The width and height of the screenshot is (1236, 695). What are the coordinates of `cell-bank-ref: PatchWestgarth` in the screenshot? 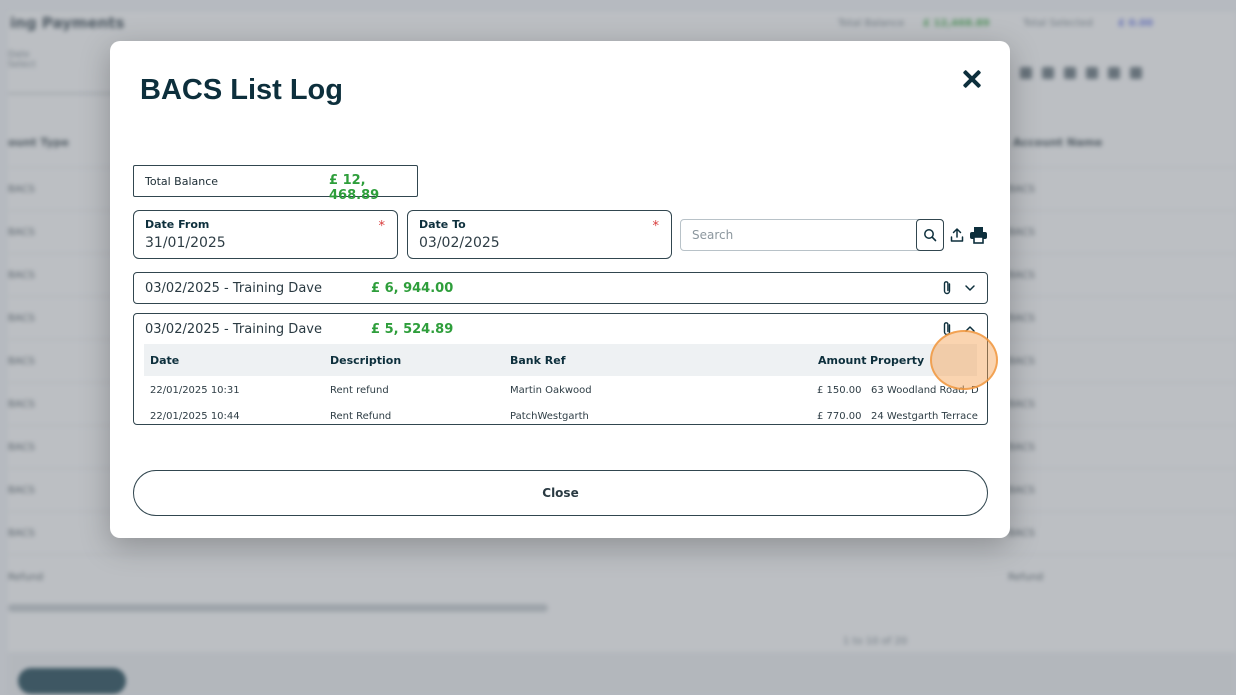 It's located at (549, 416).